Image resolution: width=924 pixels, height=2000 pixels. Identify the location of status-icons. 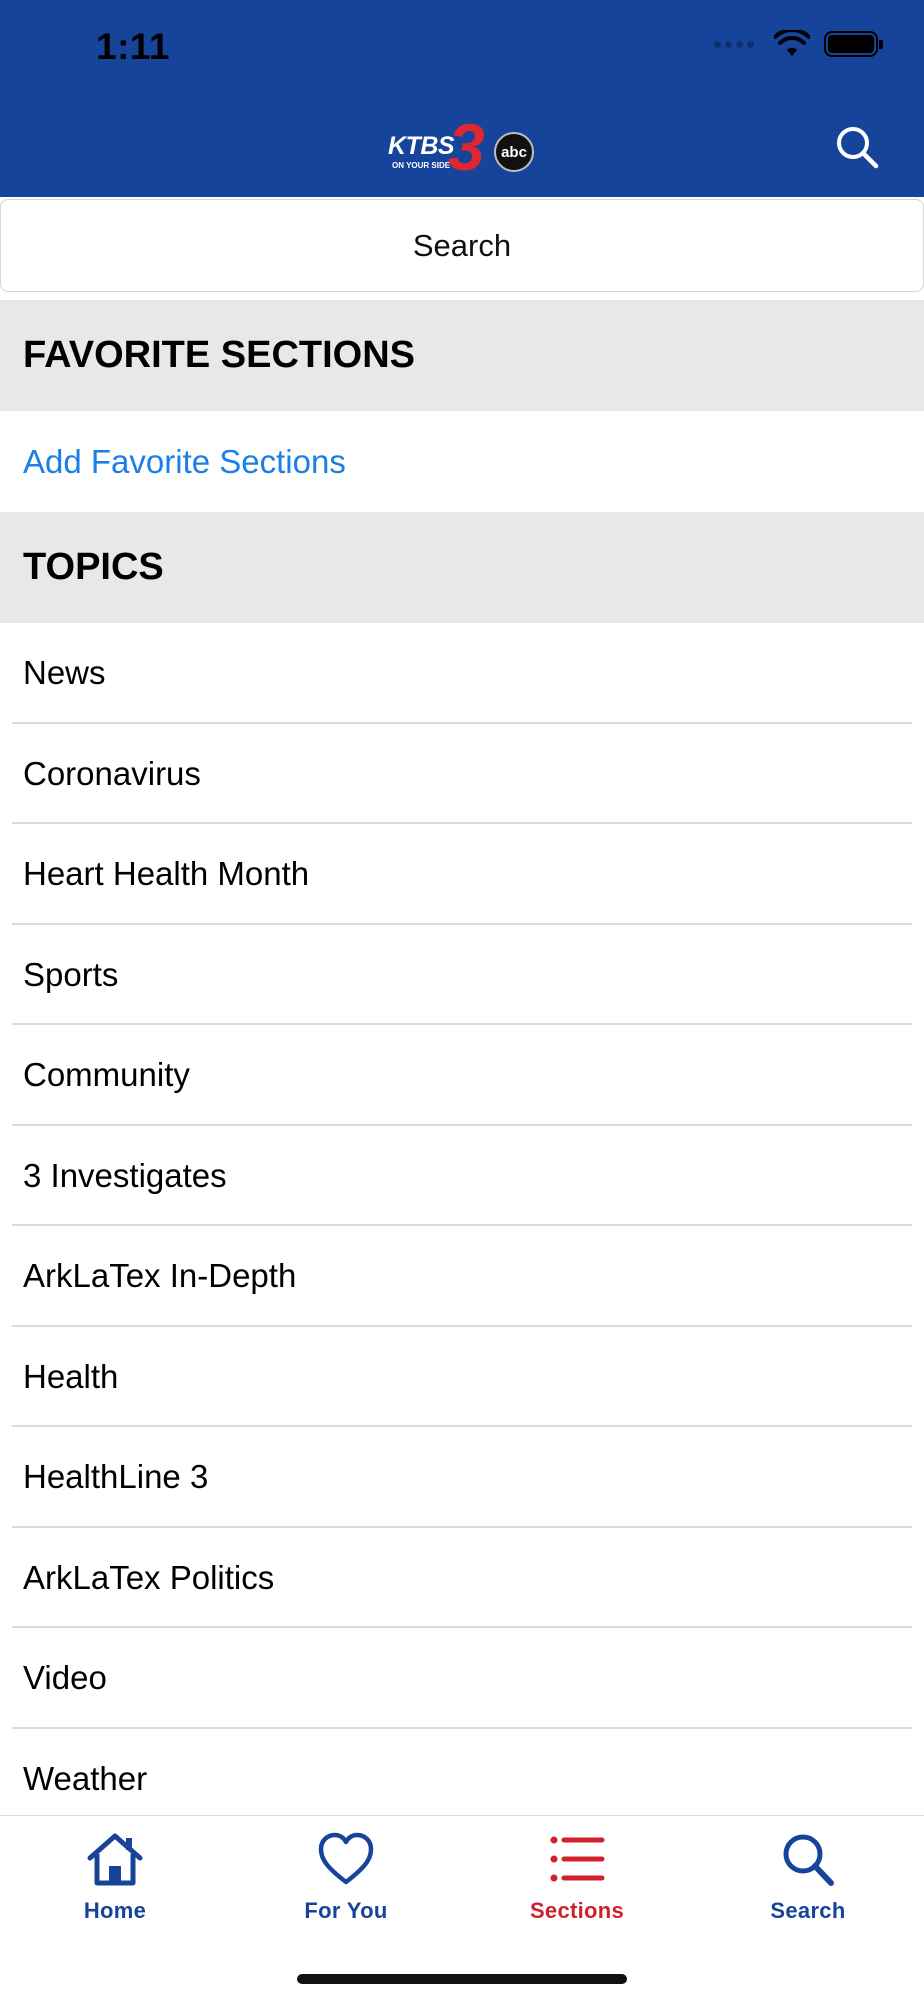
(798, 44).